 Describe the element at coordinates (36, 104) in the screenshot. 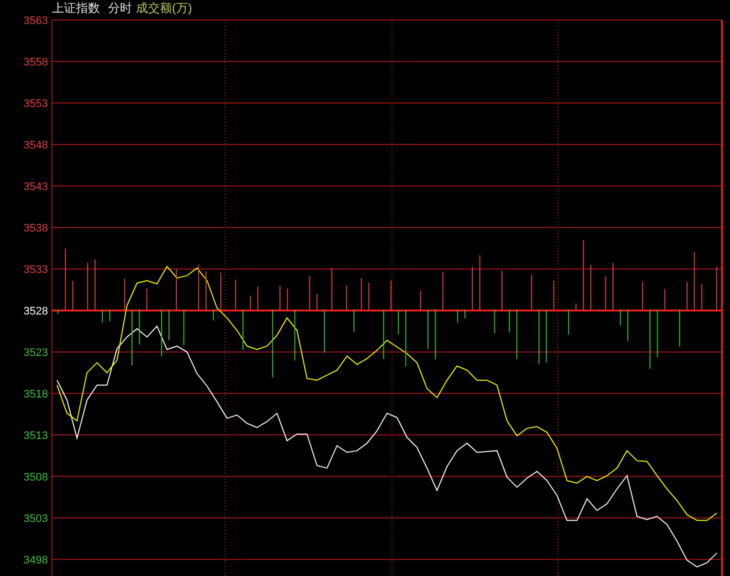

I see `y-tick-label: 3553` at that location.